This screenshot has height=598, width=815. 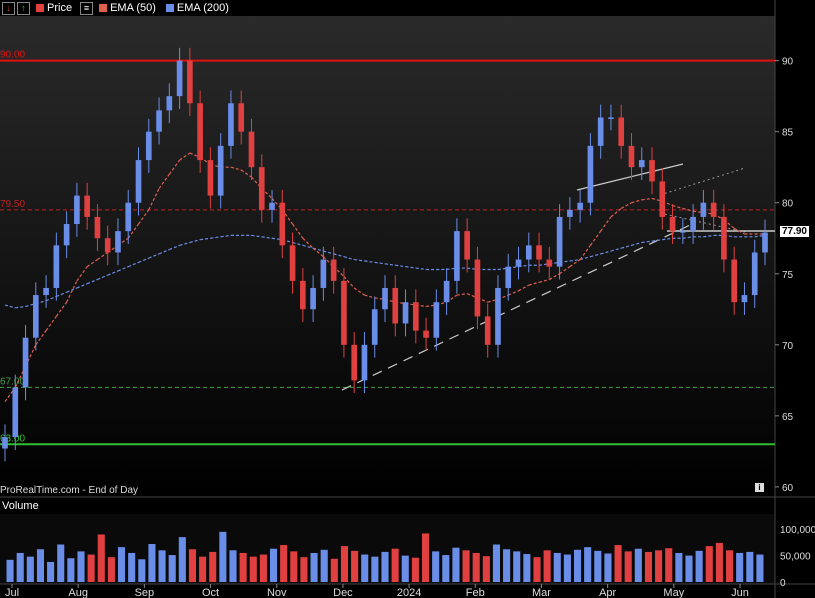 What do you see at coordinates (343, 592) in the screenshot?
I see `x-tick-label: Dec` at bounding box center [343, 592].